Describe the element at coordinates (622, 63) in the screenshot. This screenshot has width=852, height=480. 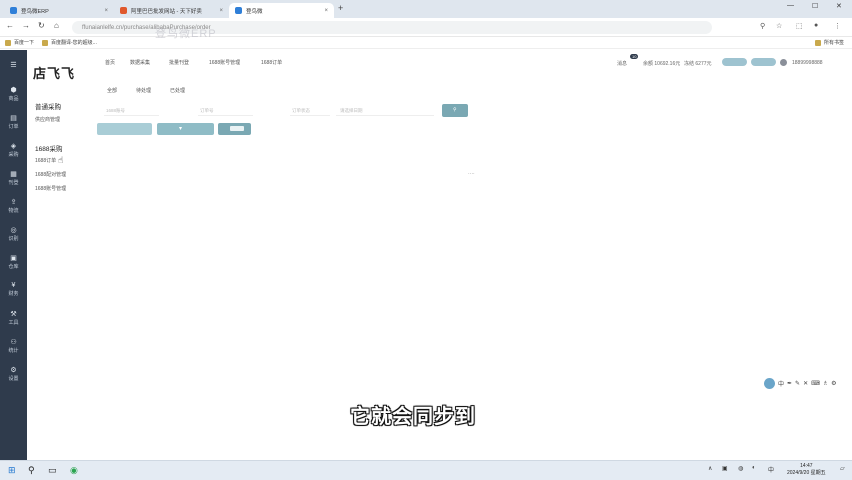
I see `message-icon: 消息` at that location.